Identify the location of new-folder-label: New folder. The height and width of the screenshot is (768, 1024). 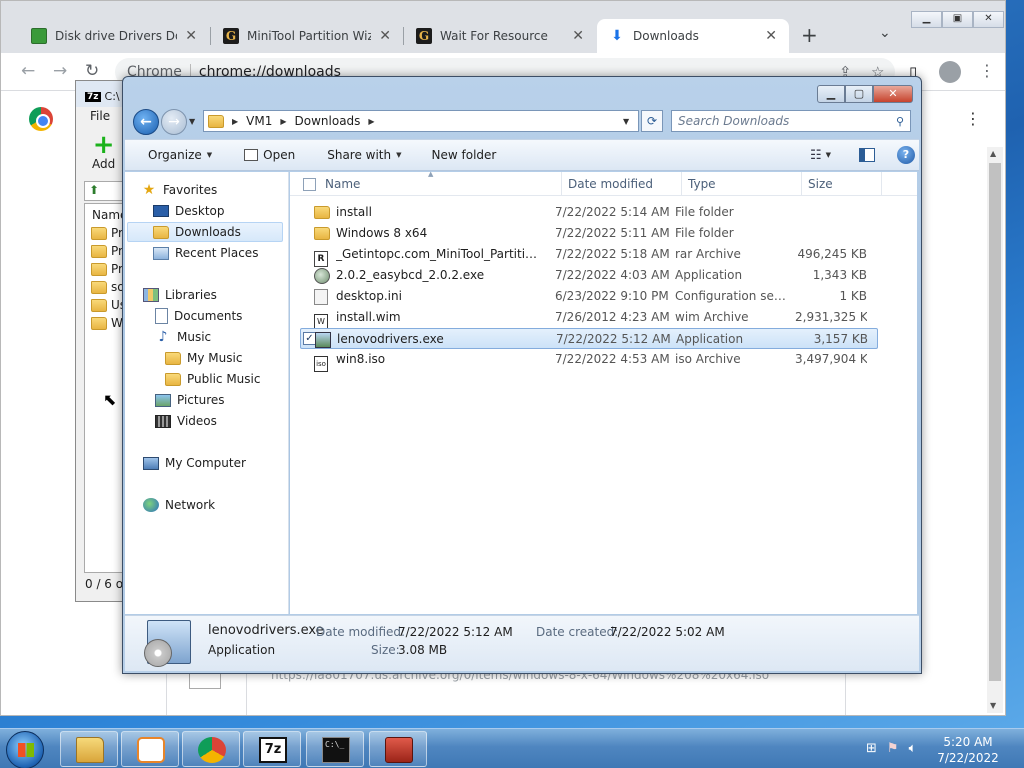
(464, 155).